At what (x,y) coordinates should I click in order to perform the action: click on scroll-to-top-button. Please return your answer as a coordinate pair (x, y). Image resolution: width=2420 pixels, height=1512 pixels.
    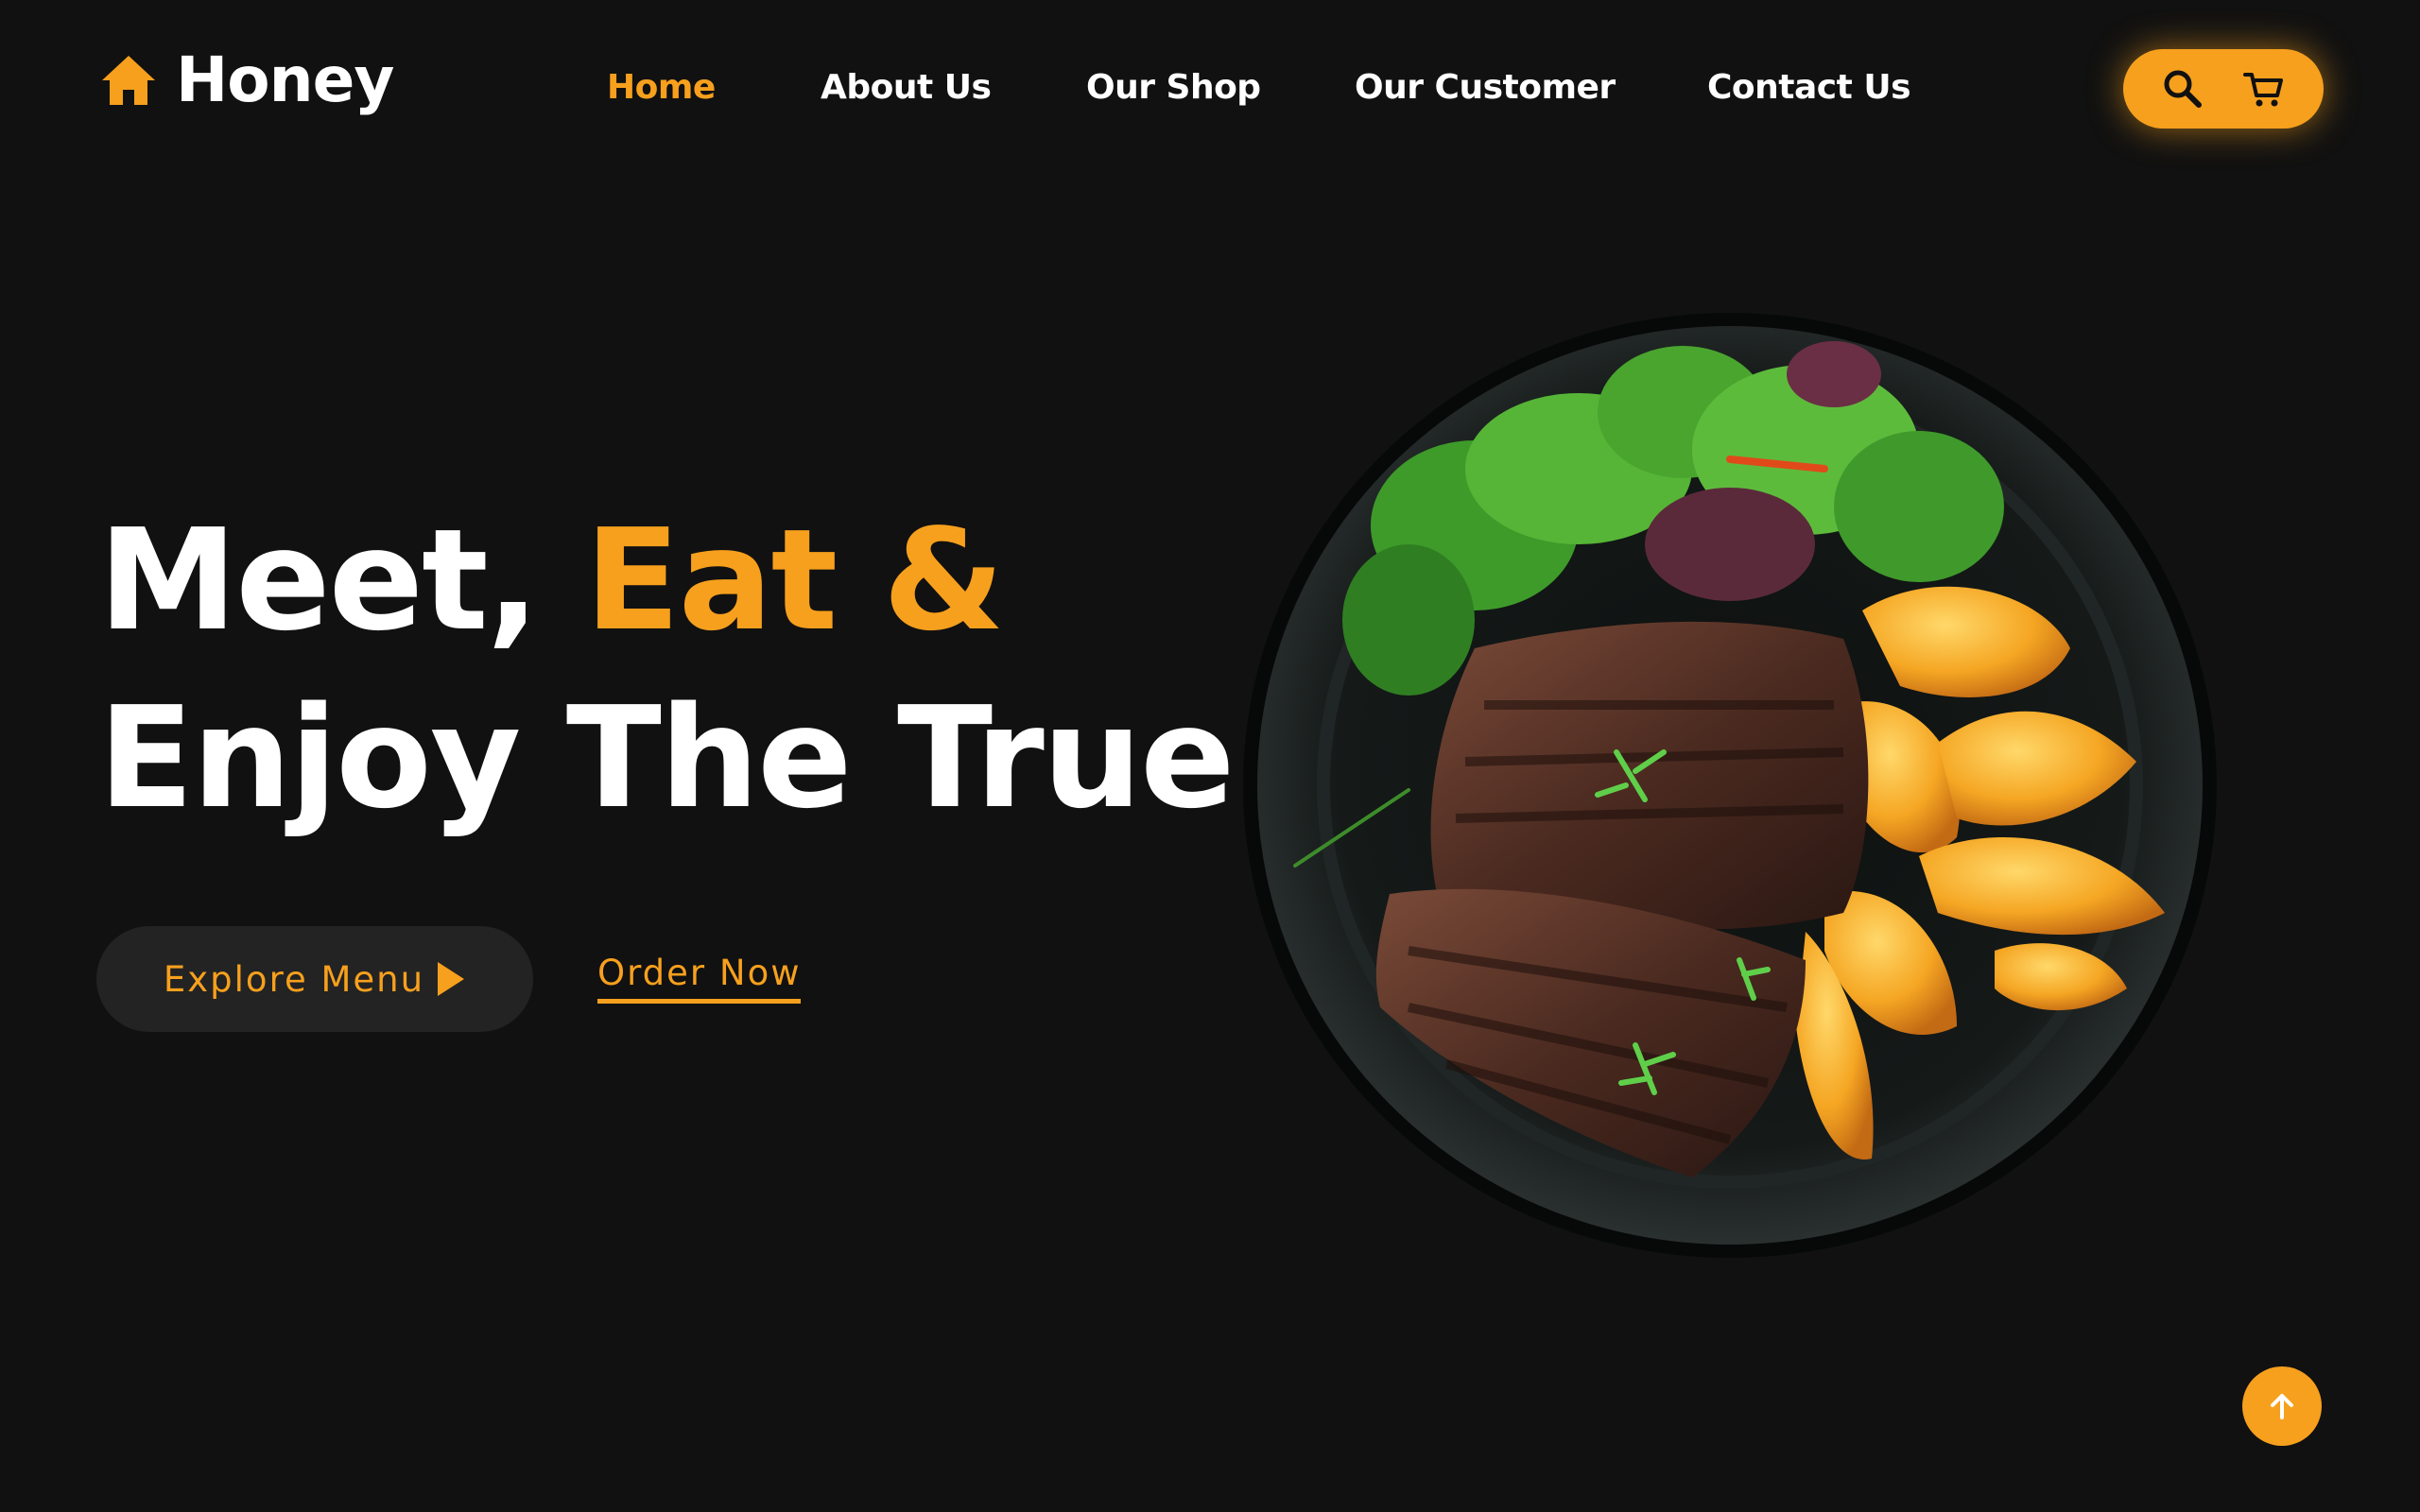
    Looking at the image, I should click on (2282, 1406).